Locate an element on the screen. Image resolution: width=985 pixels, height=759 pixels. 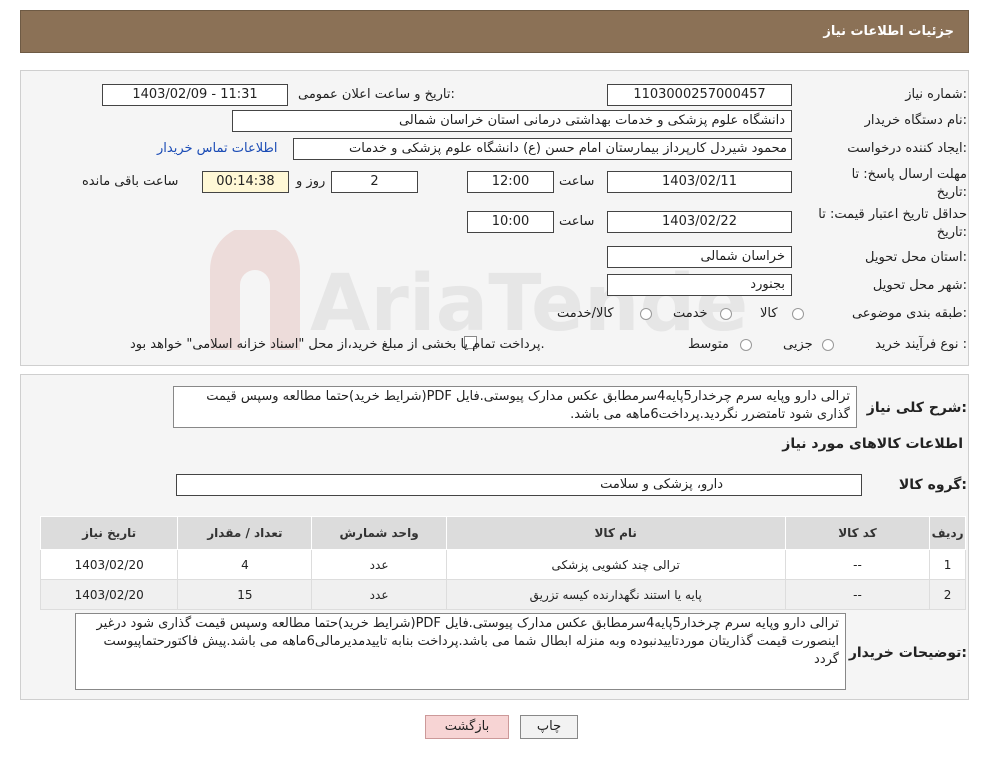
col-qty-header: تعداد / مقدار is located at coordinates (245, 533).